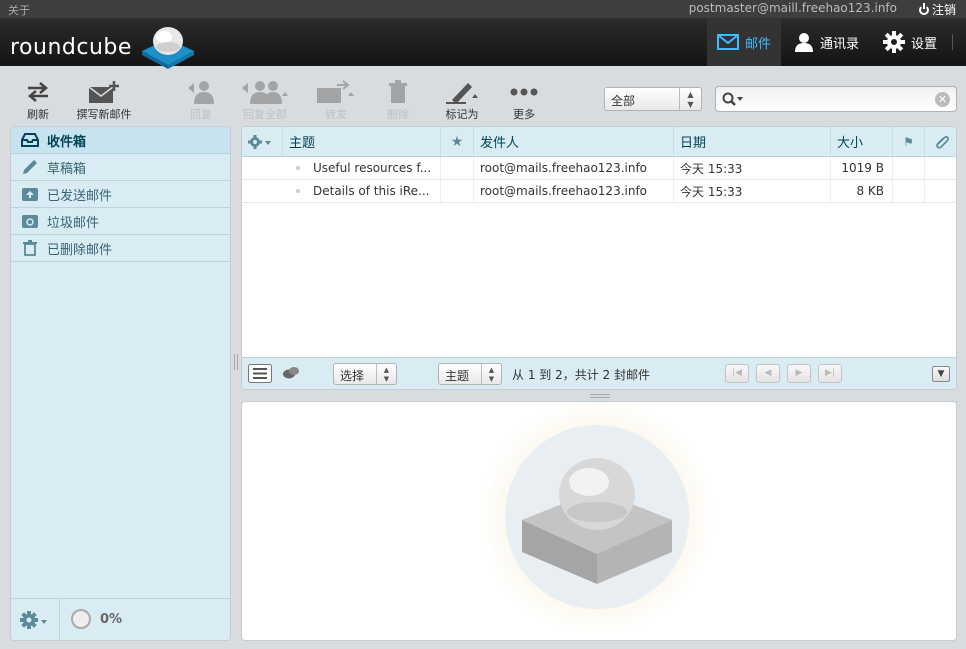 This screenshot has height=649, width=966. I want to click on compose-label: 撰写新邮件, so click(104, 114).